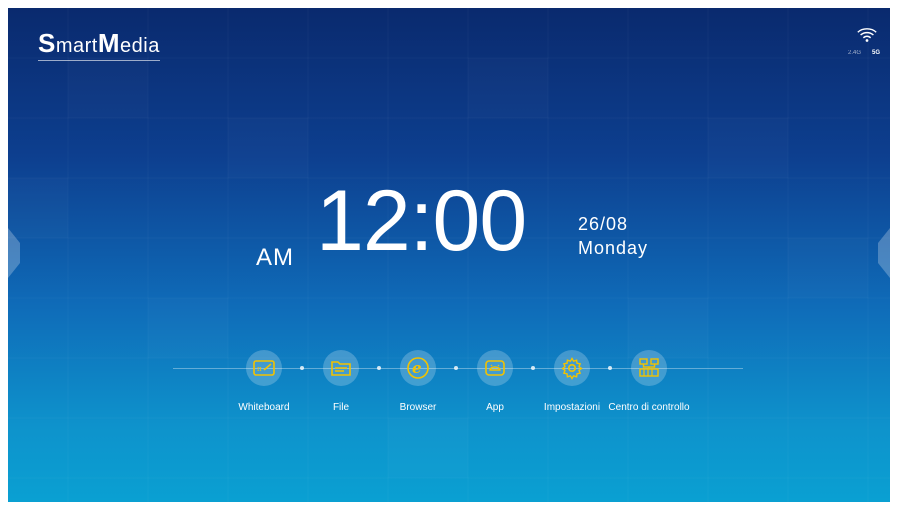 The height and width of the screenshot is (508, 897). Describe the element at coordinates (47, 43) in the screenshot. I see `logo-letter-s: S` at that location.